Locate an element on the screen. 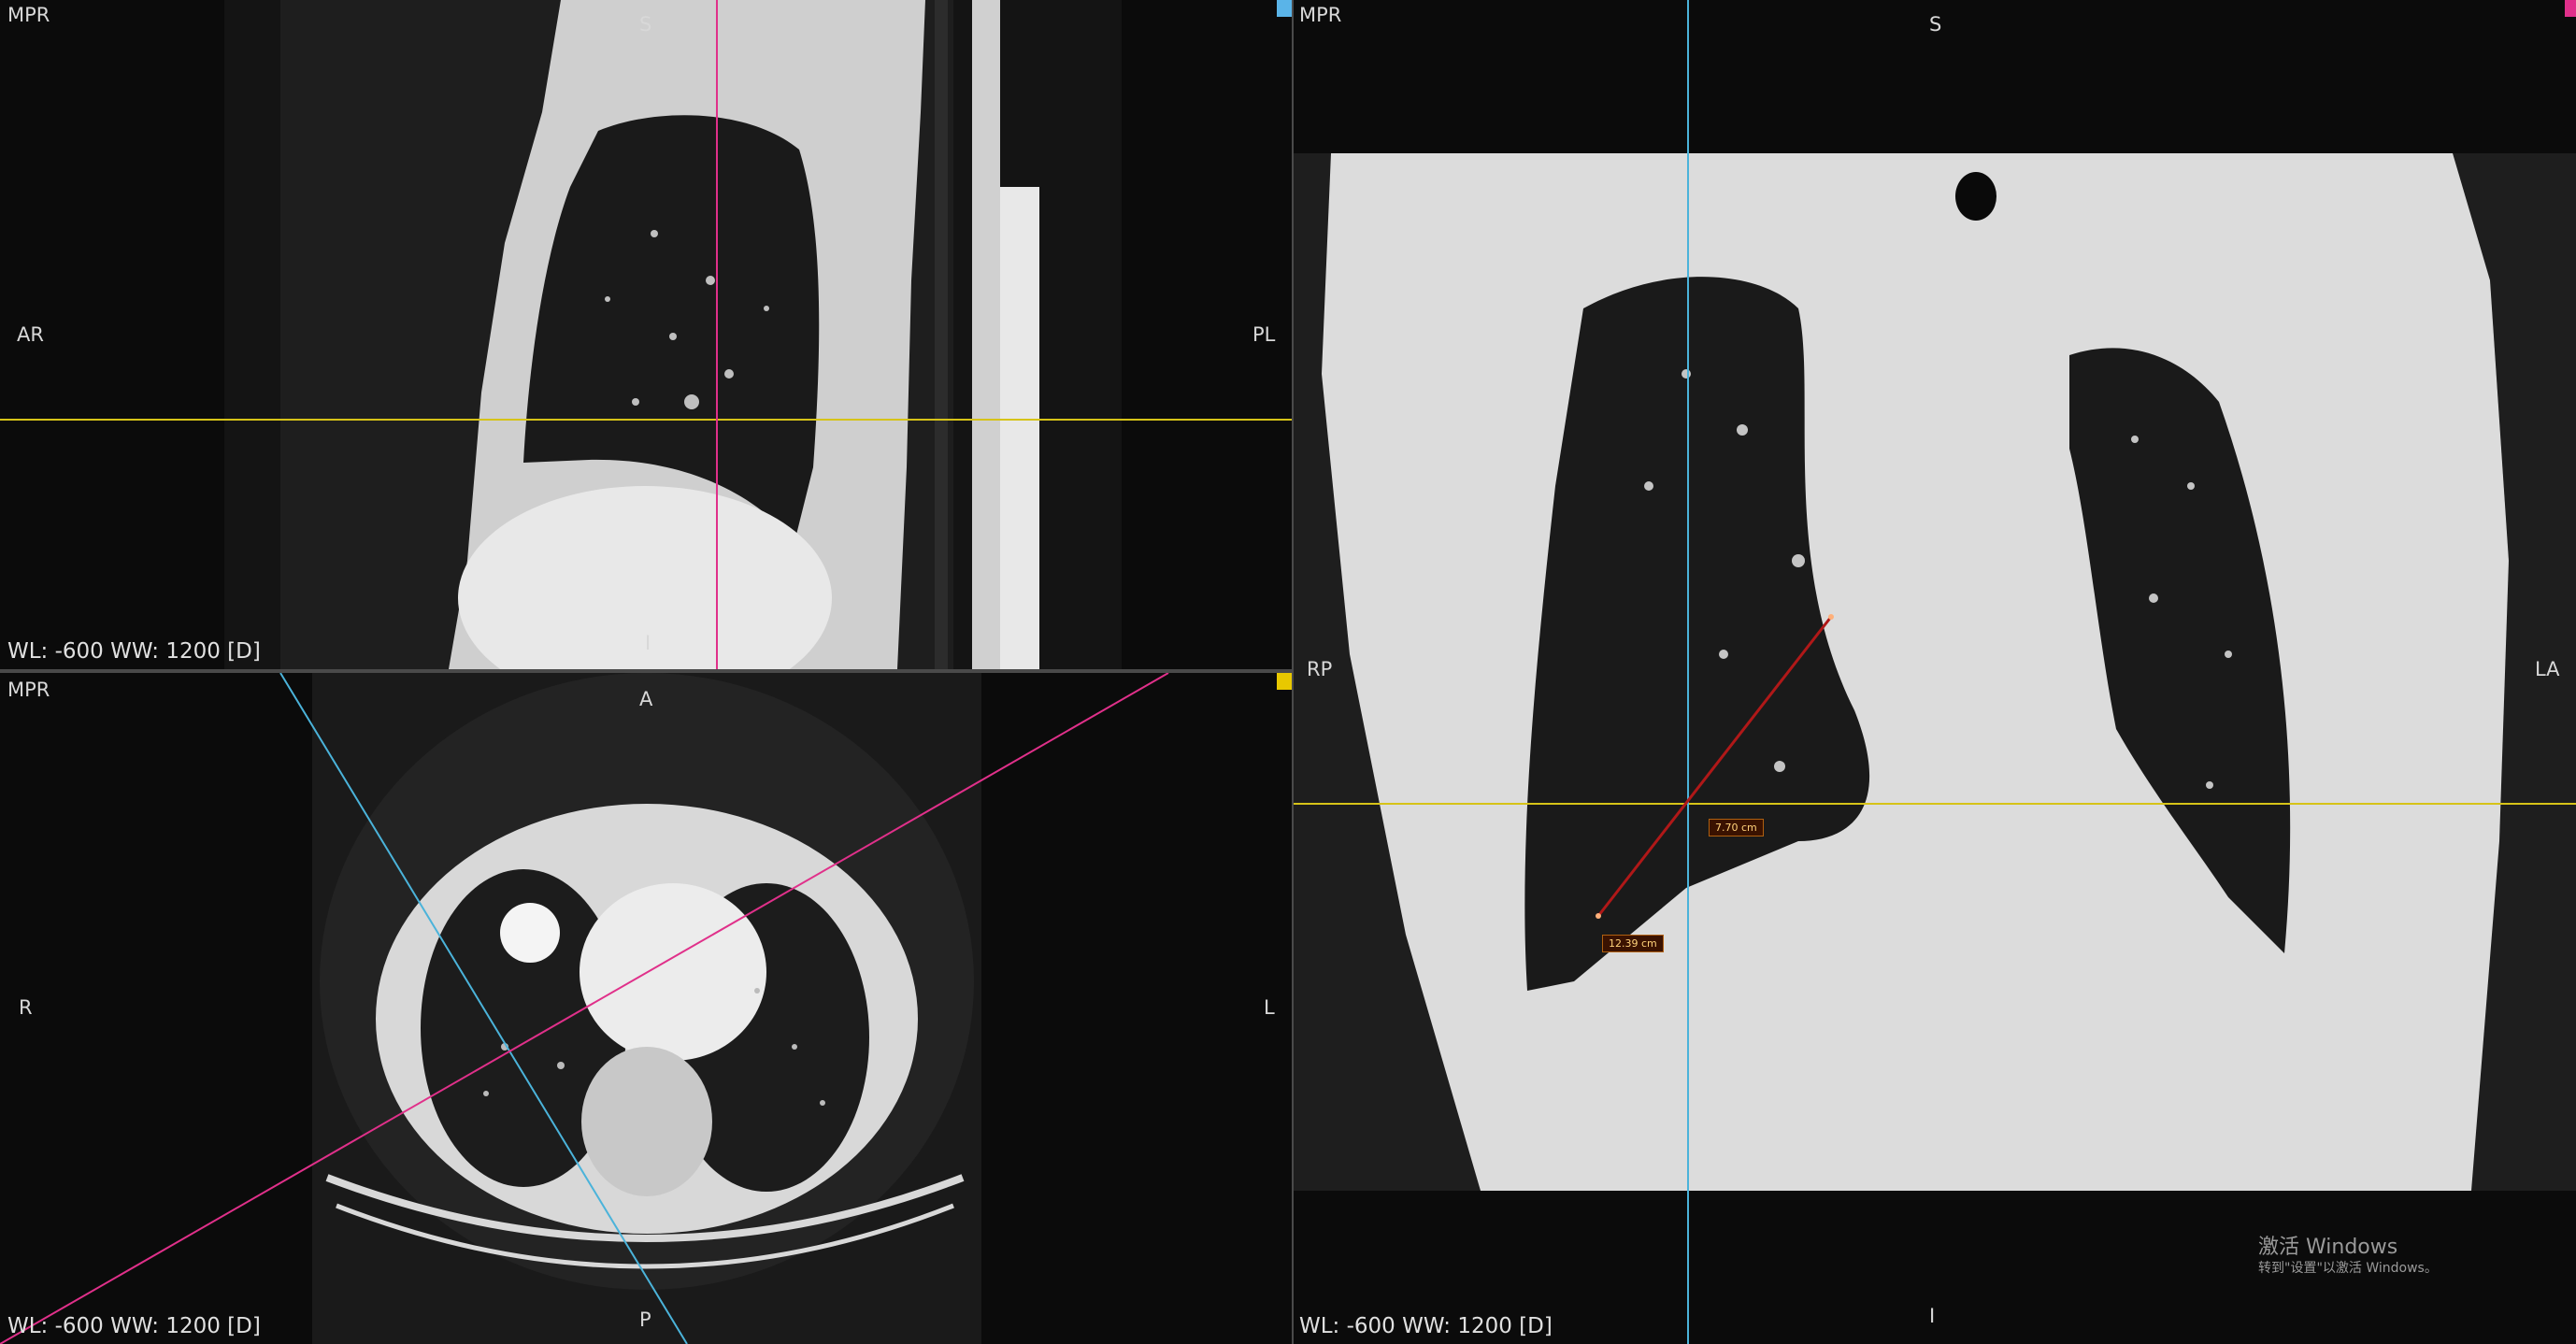 The width and height of the screenshot is (2576, 1344). measurement-label-long: 12.39 cm is located at coordinates (1633, 943).